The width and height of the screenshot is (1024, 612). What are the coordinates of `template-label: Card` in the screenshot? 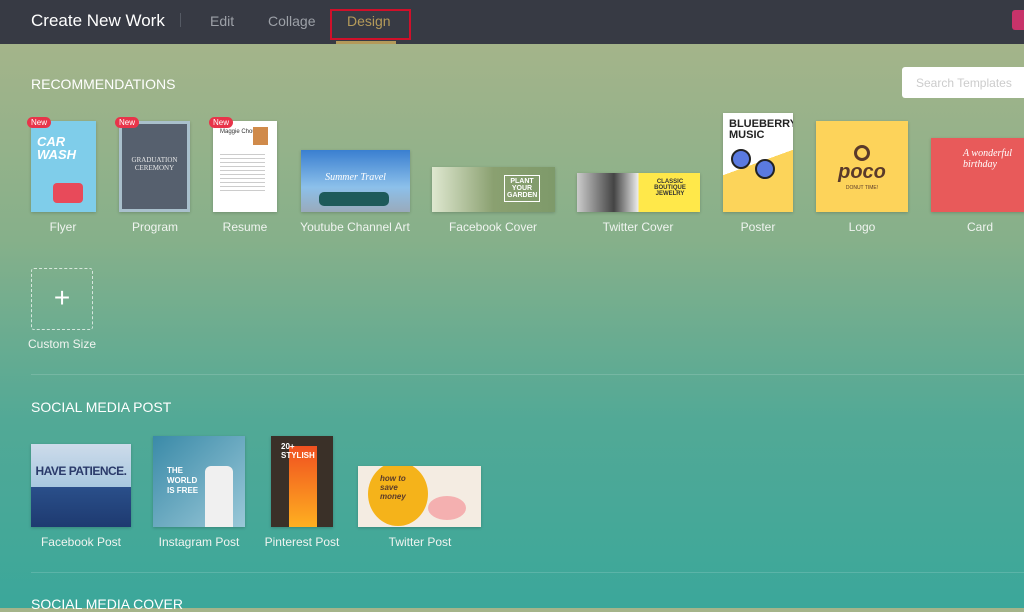 It's located at (979, 227).